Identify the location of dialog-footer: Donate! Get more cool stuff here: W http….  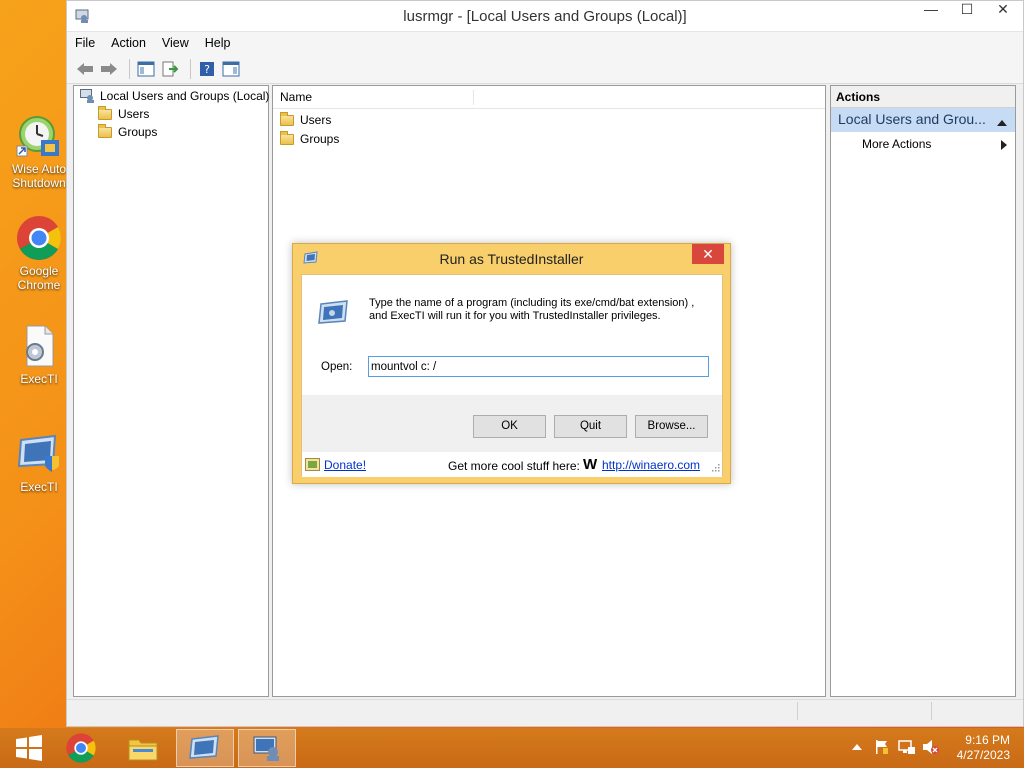
(512, 465).